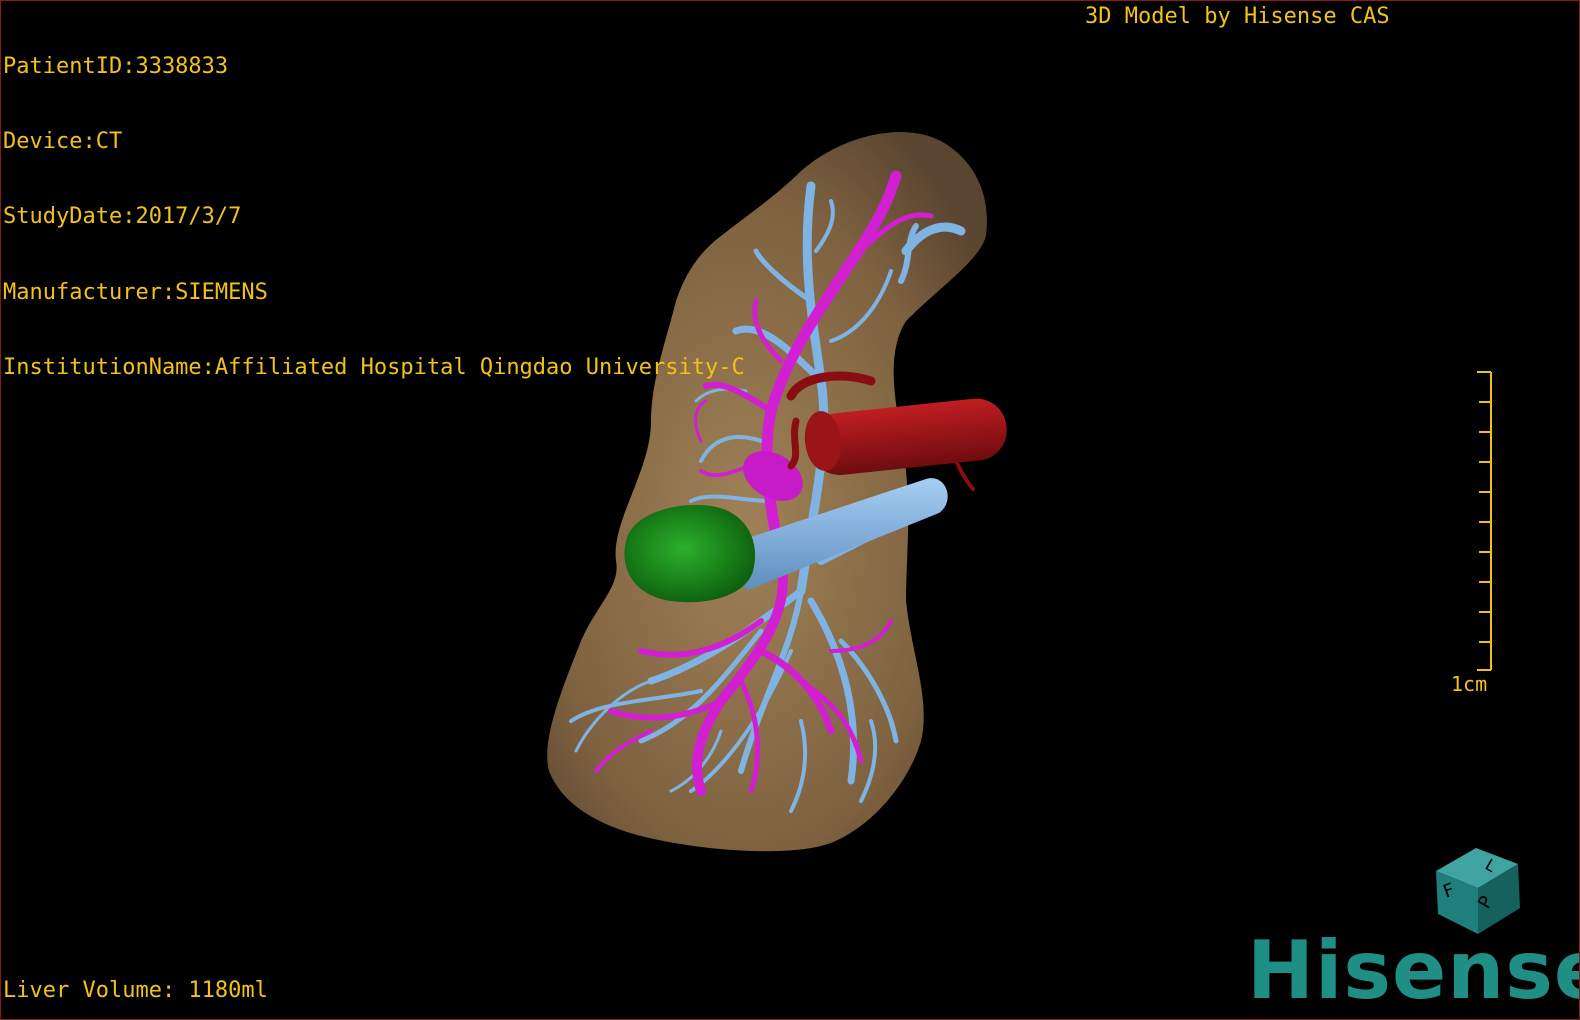 Image resolution: width=1580 pixels, height=1020 pixels. What do you see at coordinates (690, 554) in the screenshot?
I see `lesion` at bounding box center [690, 554].